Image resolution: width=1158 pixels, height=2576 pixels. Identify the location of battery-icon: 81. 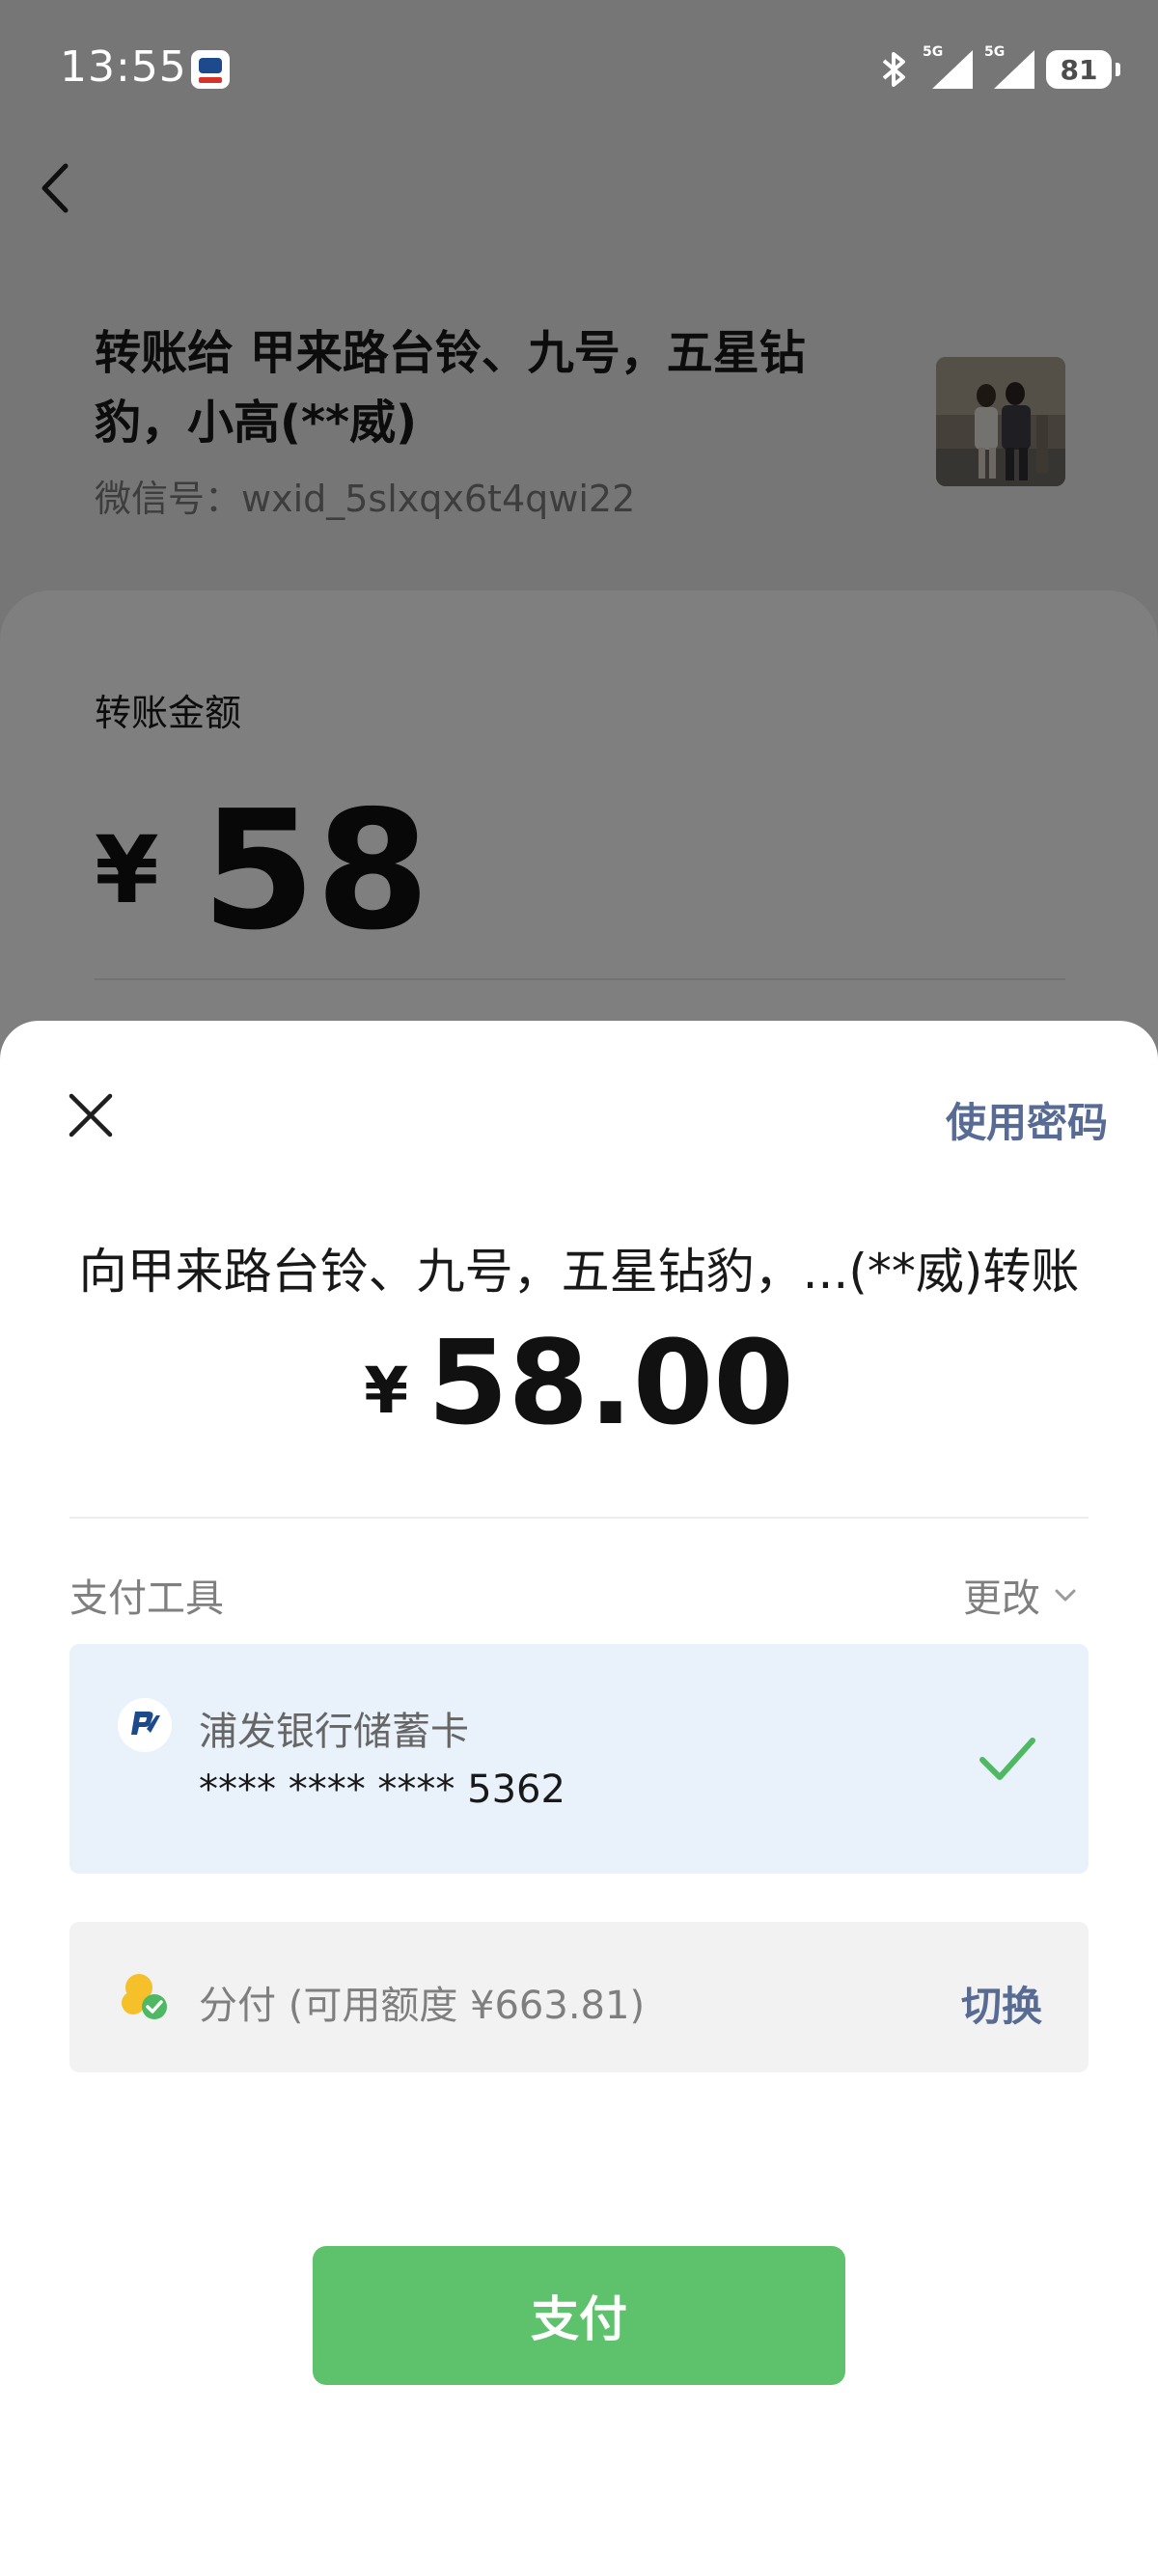
(1083, 69).